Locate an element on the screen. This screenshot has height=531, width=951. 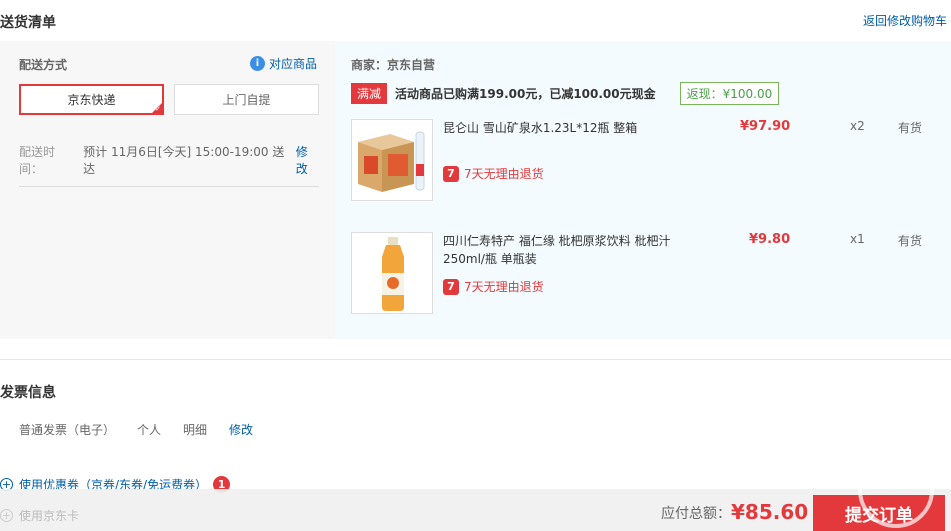
edit-delivery-time-link: 修改 is located at coordinates (307, 160).